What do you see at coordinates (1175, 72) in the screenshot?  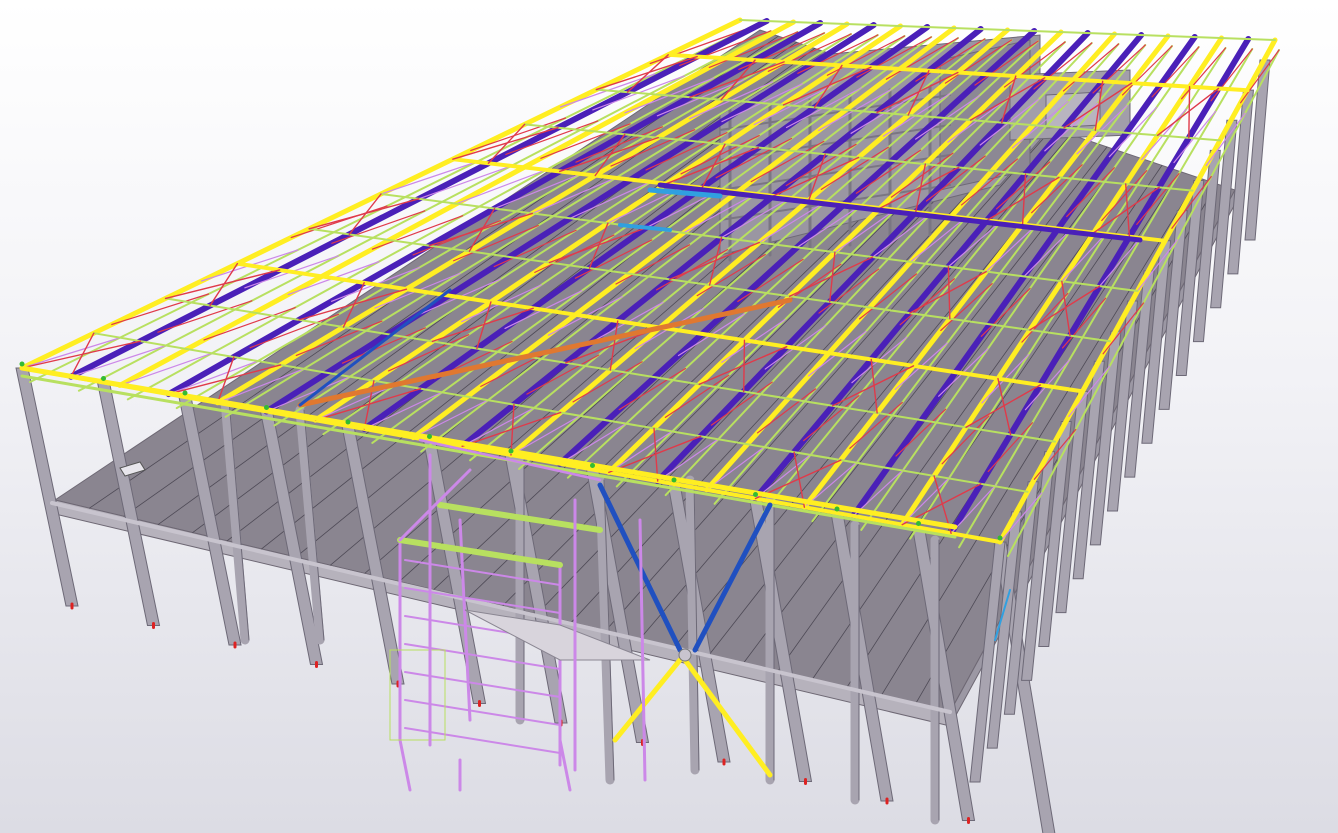 I see `truss-web` at bounding box center [1175, 72].